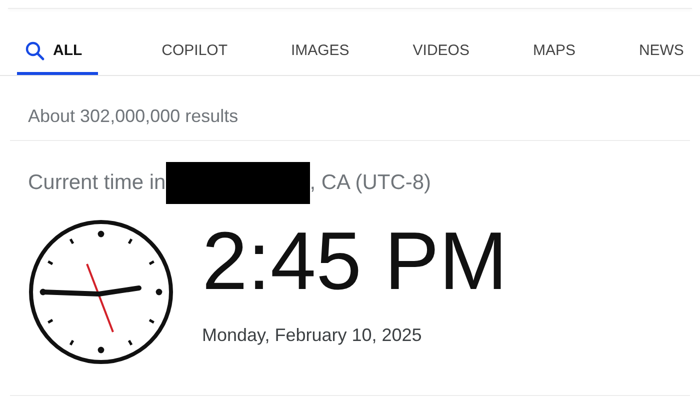 Image resolution: width=700 pixels, height=400 pixels. Describe the element at coordinates (320, 52) in the screenshot. I see `tab: IMAGES` at that location.